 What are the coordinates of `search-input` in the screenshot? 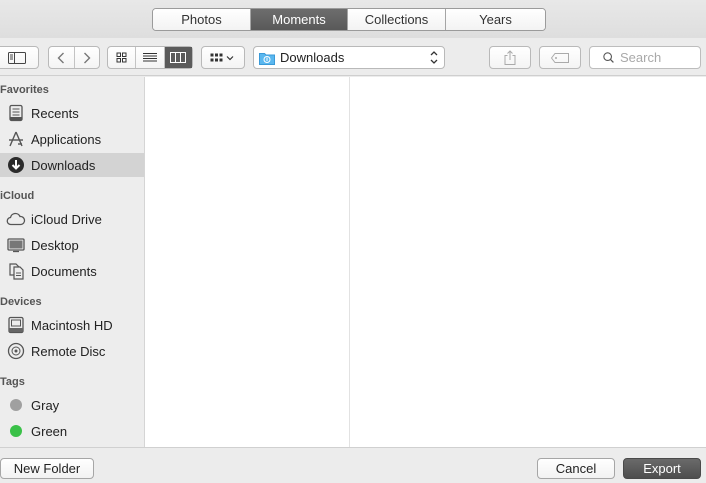 It's located at (660, 57).